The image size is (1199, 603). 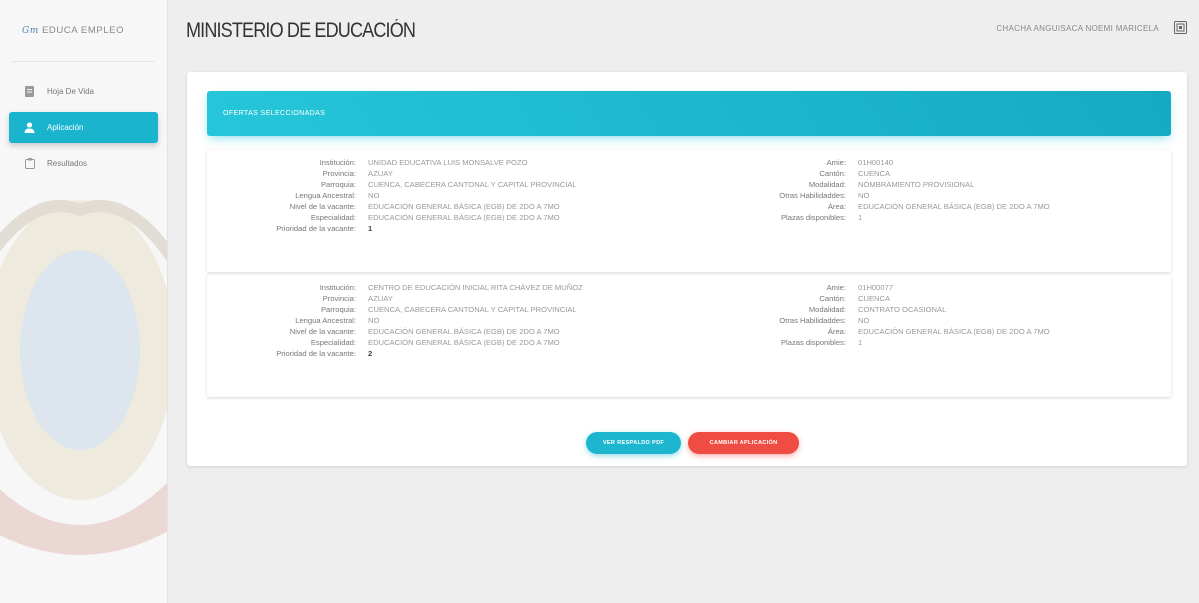 I want to click on amie-value: 01H00140, so click(x=876, y=162).